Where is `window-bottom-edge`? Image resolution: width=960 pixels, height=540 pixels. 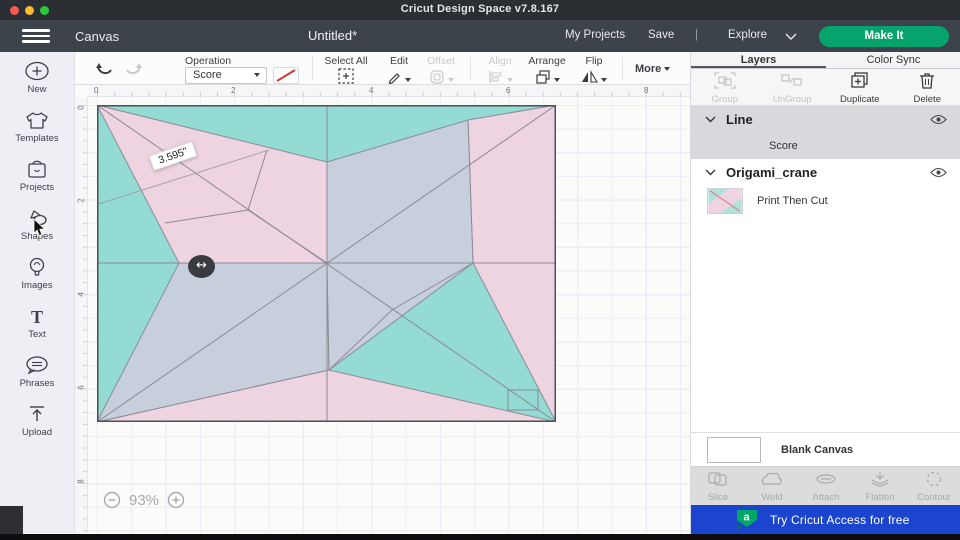
window-bottom-edge is located at coordinates (480, 537).